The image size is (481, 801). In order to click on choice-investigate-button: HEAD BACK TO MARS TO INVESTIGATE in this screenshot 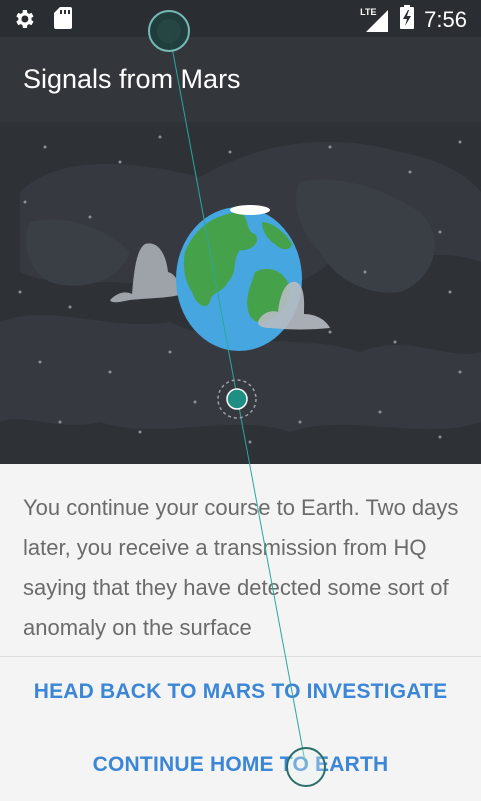, I will do `click(240, 692)`.